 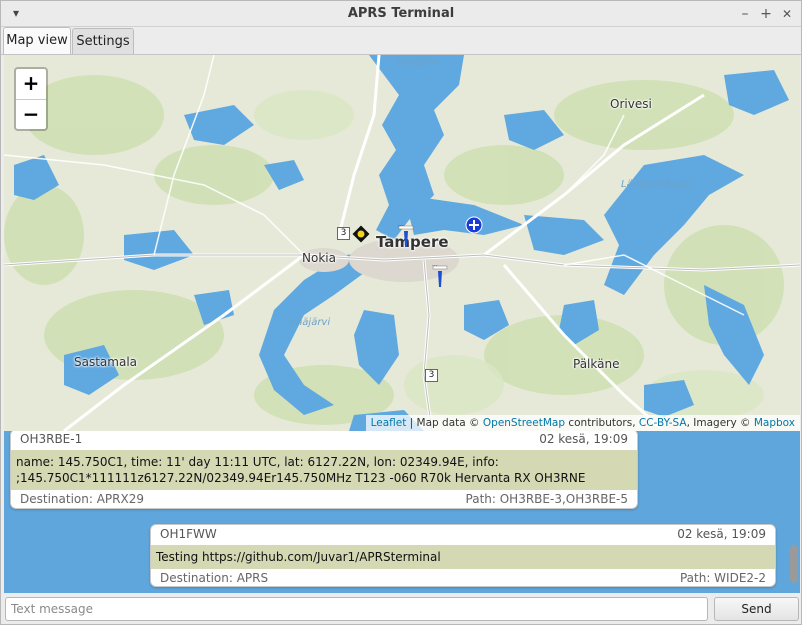 What do you see at coordinates (766, 14) in the screenshot?
I see `maximize-icon: +` at bounding box center [766, 14].